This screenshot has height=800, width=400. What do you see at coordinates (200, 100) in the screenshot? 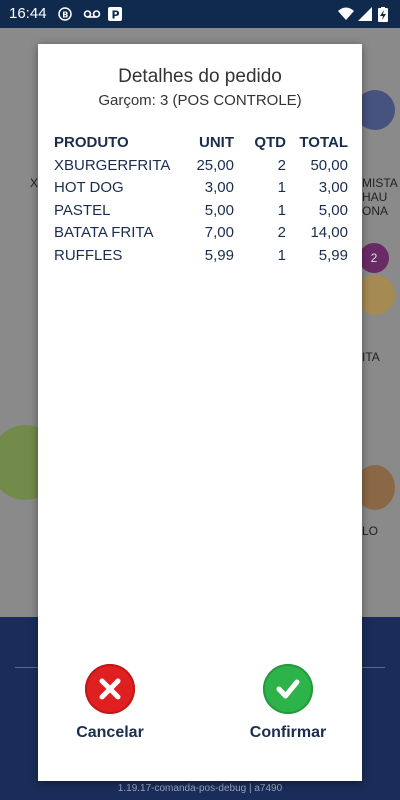
I see `dialog-subtitle: Garçom: 3 (POS CONTROLE)` at bounding box center [200, 100].